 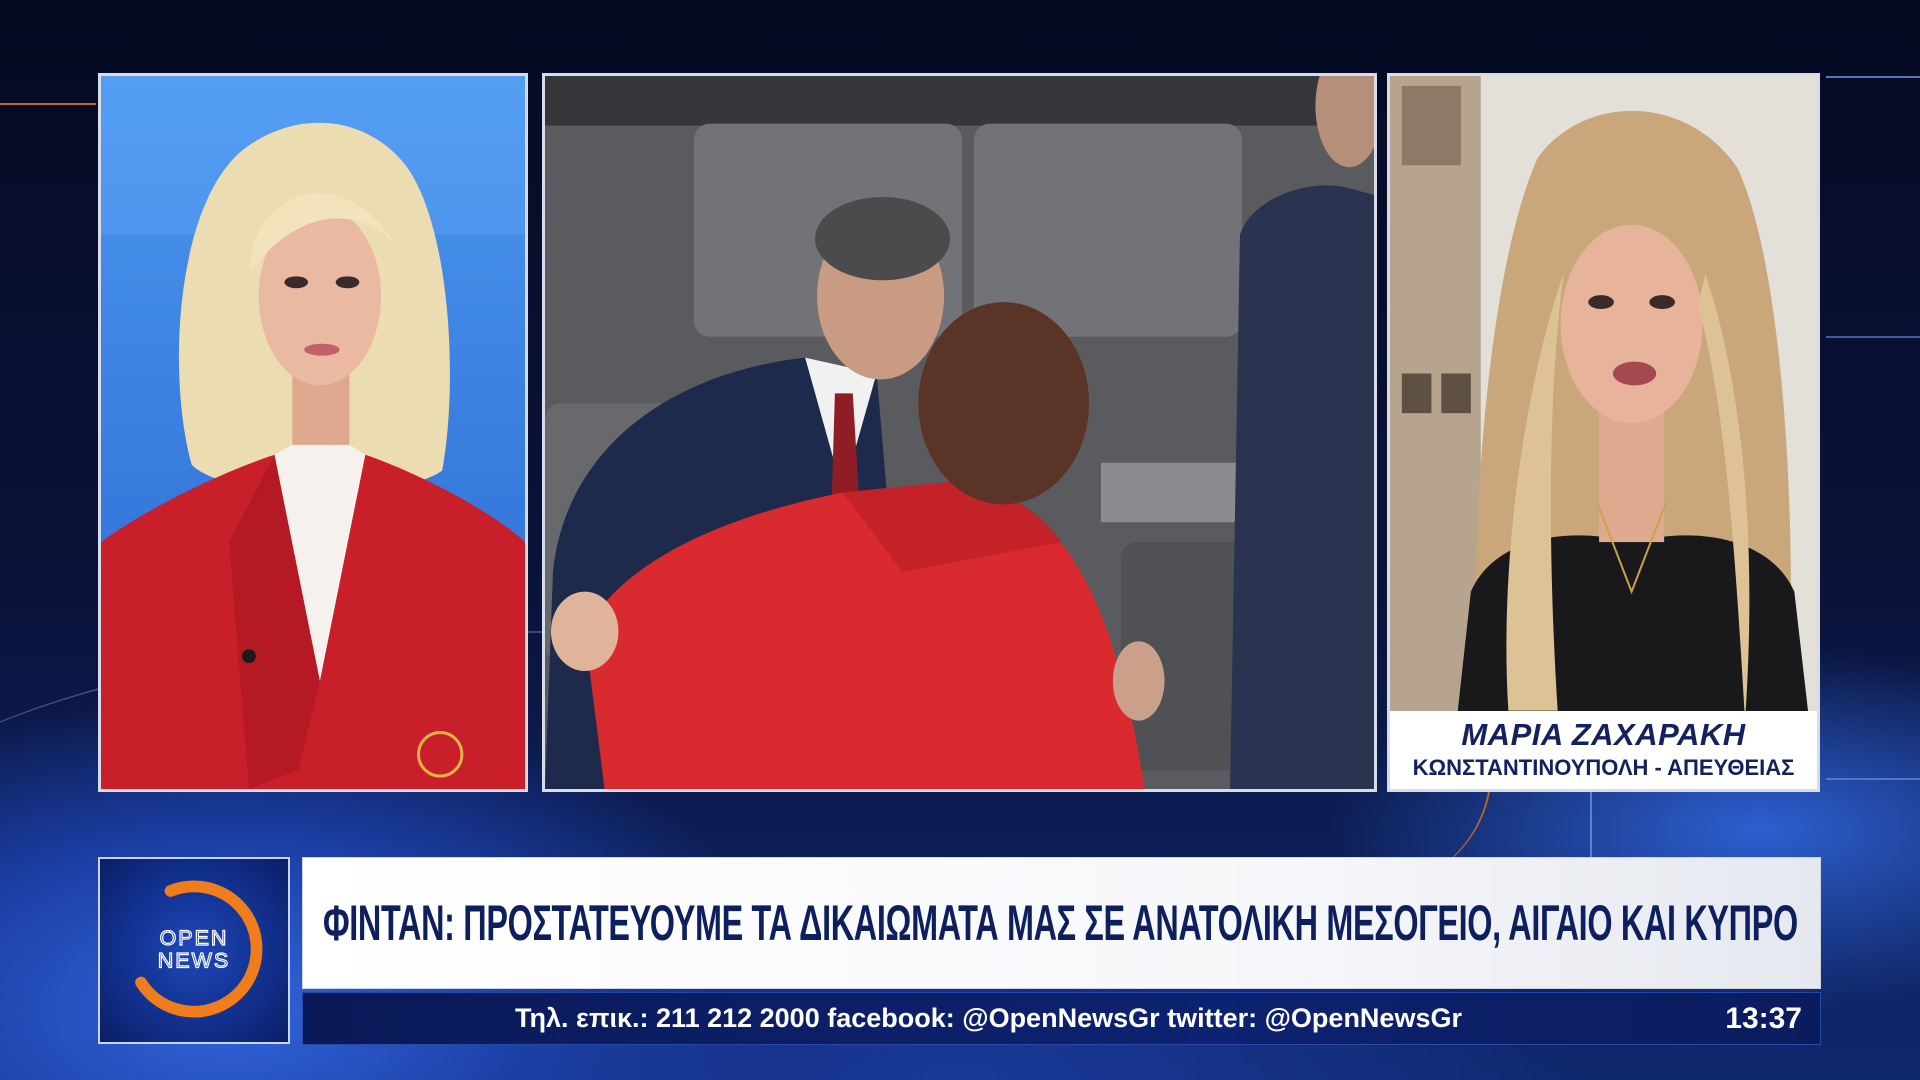 I want to click on guest-face, so click(x=1631, y=324).